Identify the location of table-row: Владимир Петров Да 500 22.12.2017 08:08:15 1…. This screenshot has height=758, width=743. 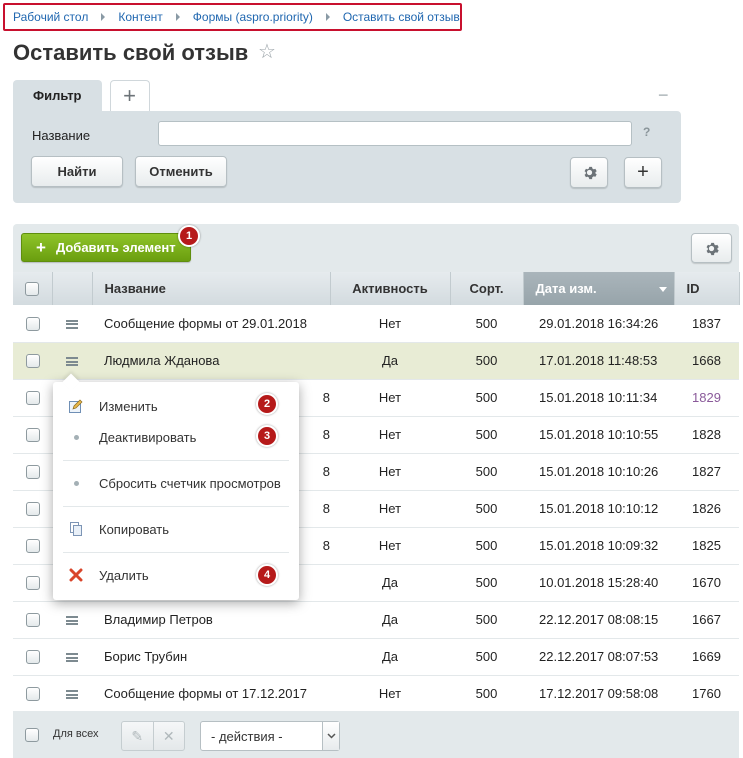
(376, 620).